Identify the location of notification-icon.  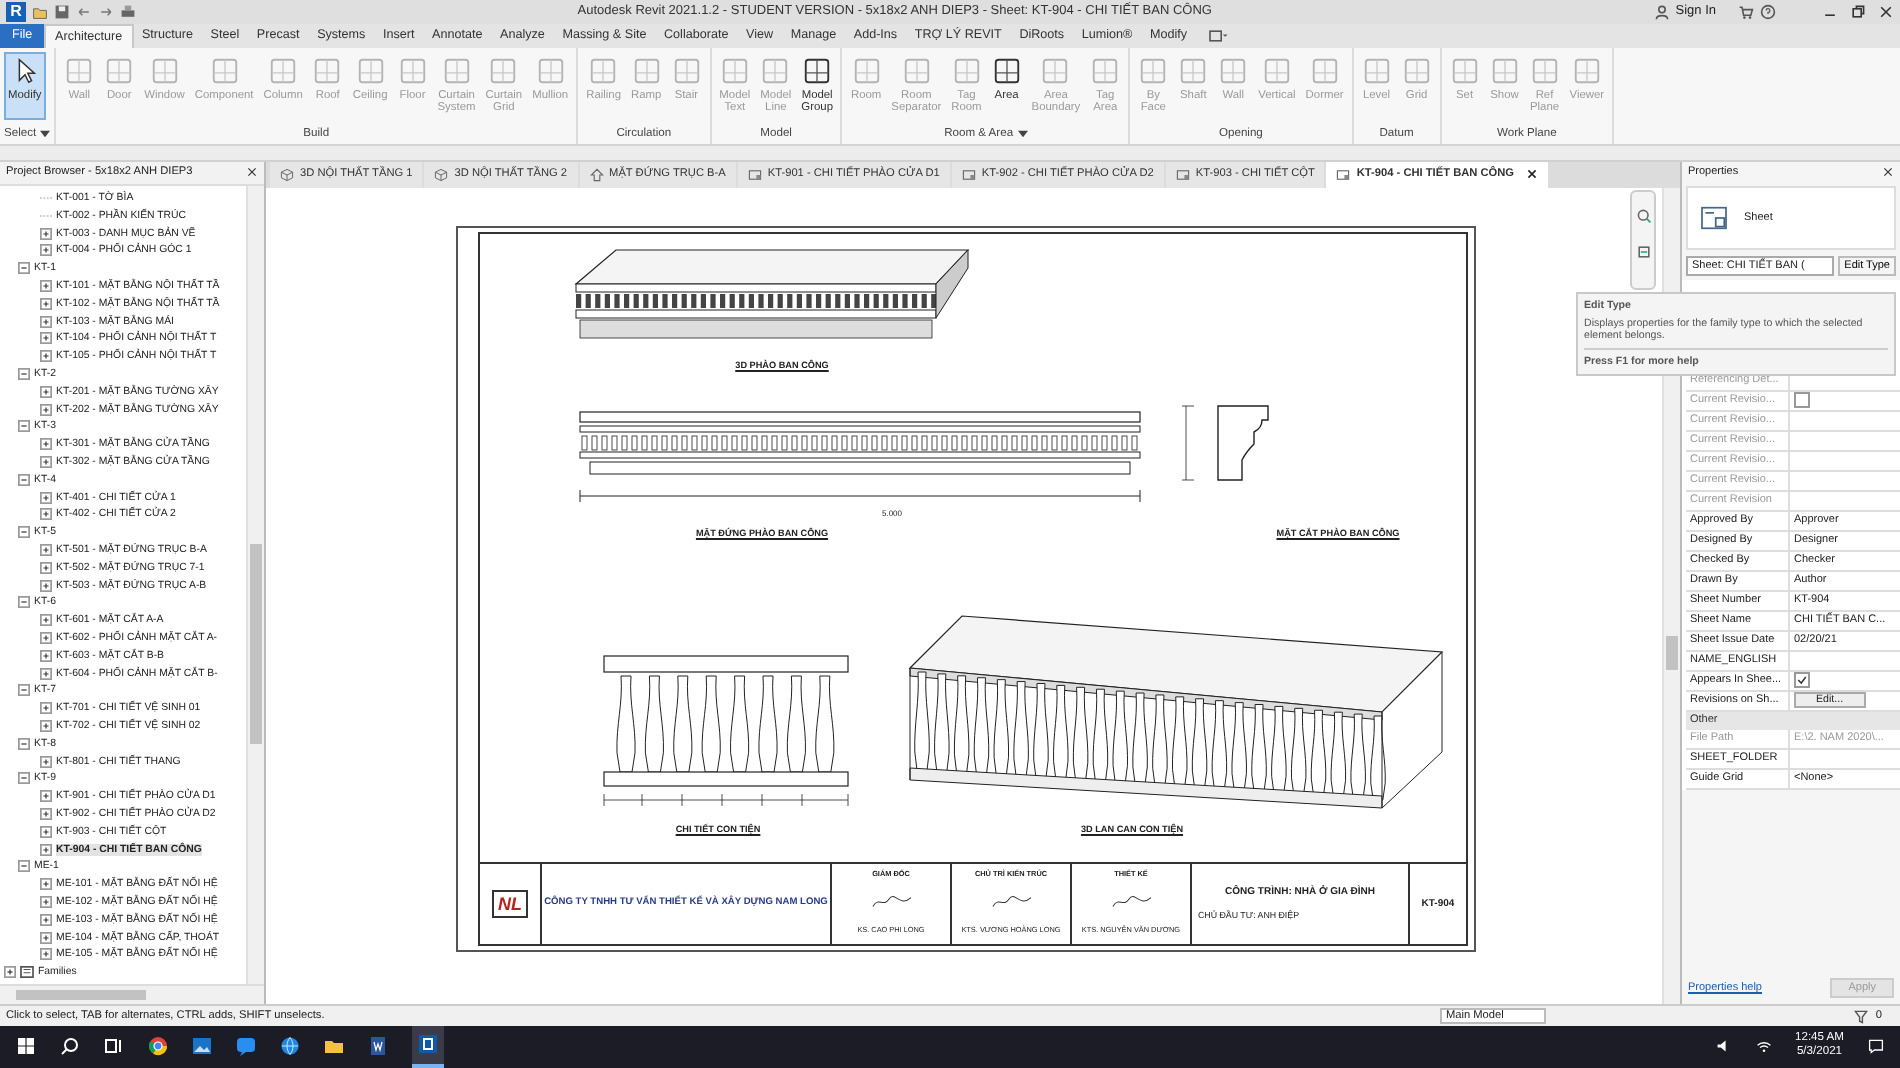
(1876, 1046).